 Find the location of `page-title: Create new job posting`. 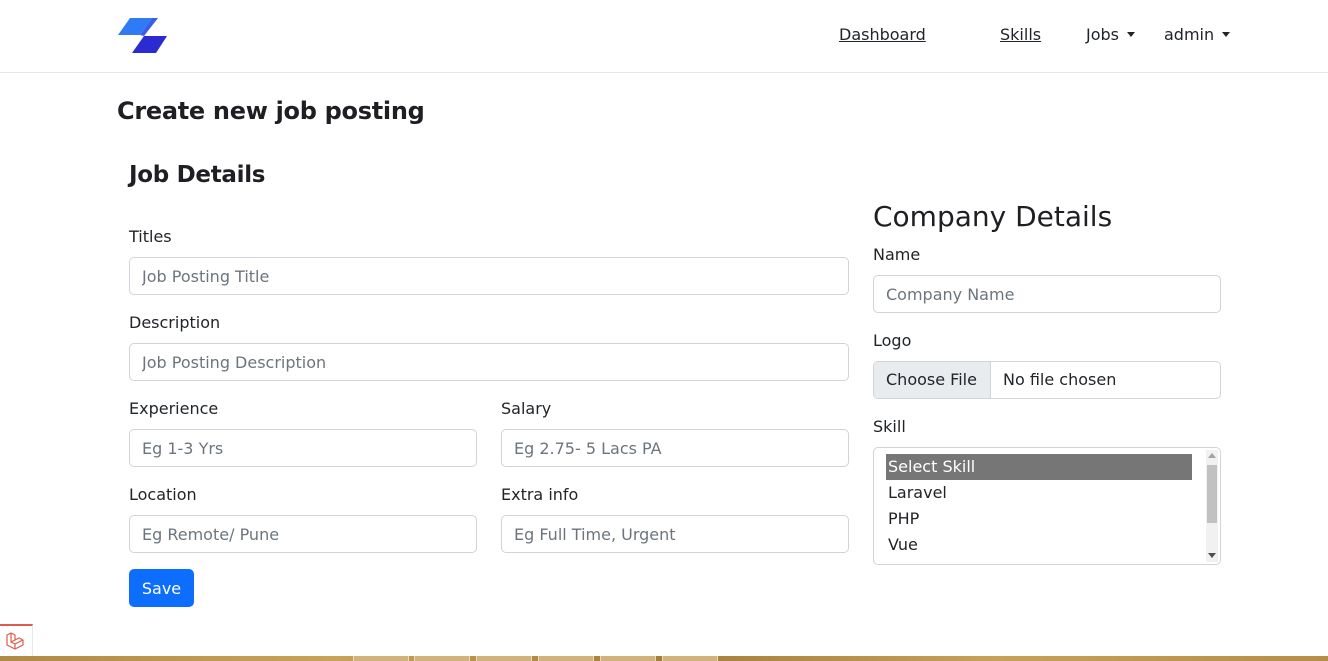

page-title: Create new job posting is located at coordinates (271, 111).